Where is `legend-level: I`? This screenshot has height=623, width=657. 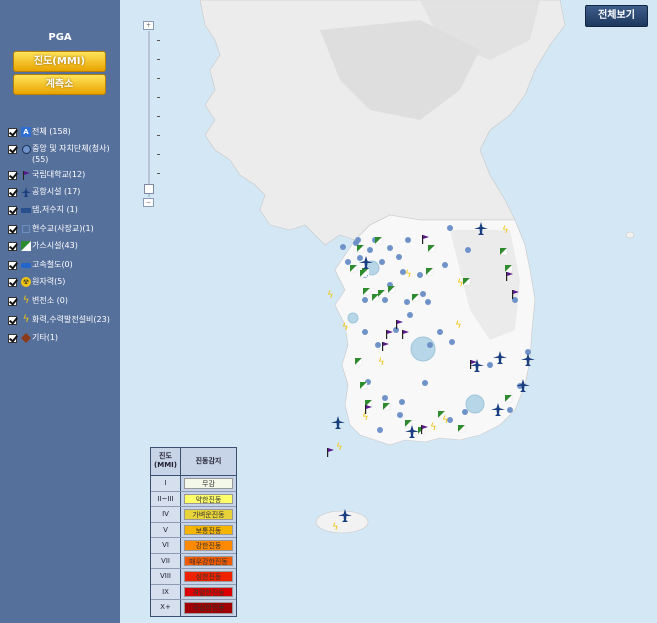 legend-level: I is located at coordinates (166, 483).